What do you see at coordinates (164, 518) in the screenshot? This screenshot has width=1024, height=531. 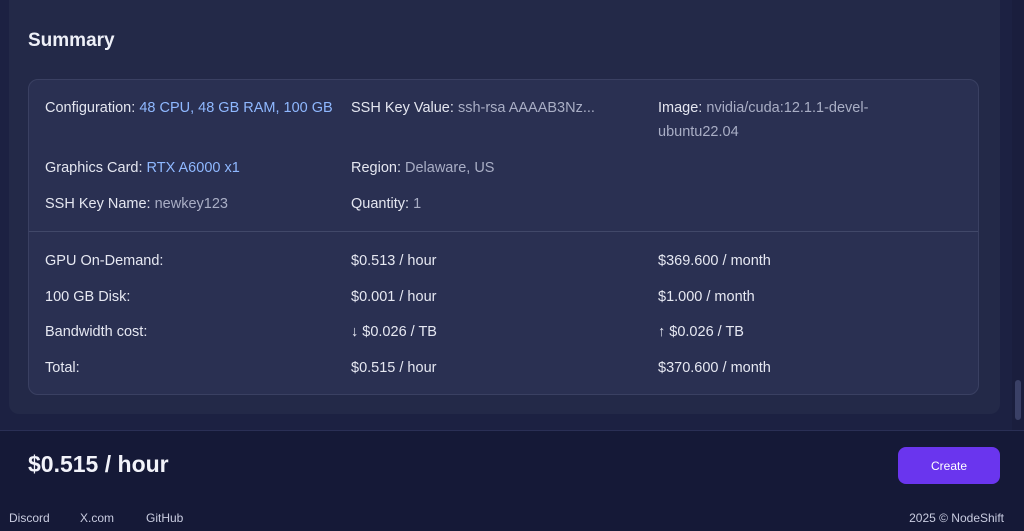 I see `footer-link-github: GitHub` at bounding box center [164, 518].